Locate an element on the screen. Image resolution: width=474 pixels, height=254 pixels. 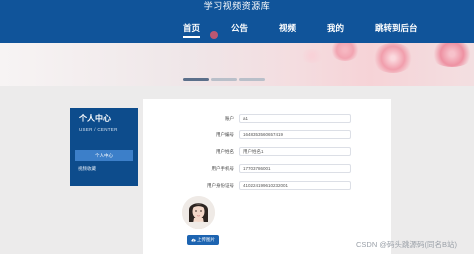
account-label: 账户 is located at coordinates (229, 118).